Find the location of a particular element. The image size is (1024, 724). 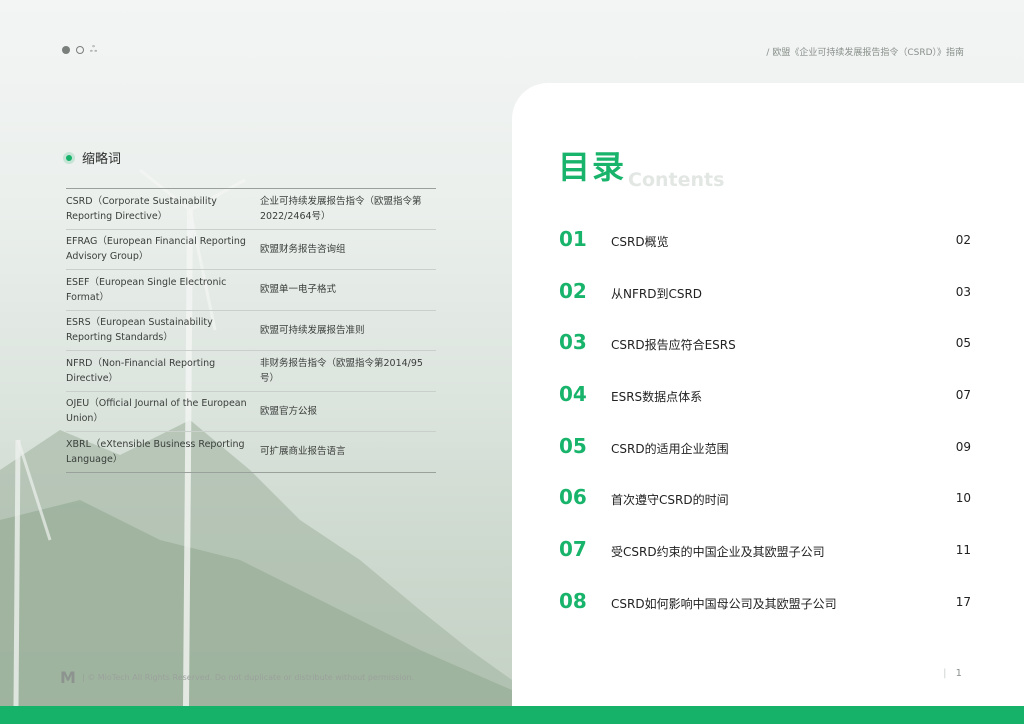

bullet-icon is located at coordinates (69, 157).